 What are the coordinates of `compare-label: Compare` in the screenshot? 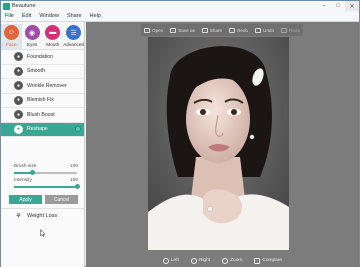 It's located at (272, 260).